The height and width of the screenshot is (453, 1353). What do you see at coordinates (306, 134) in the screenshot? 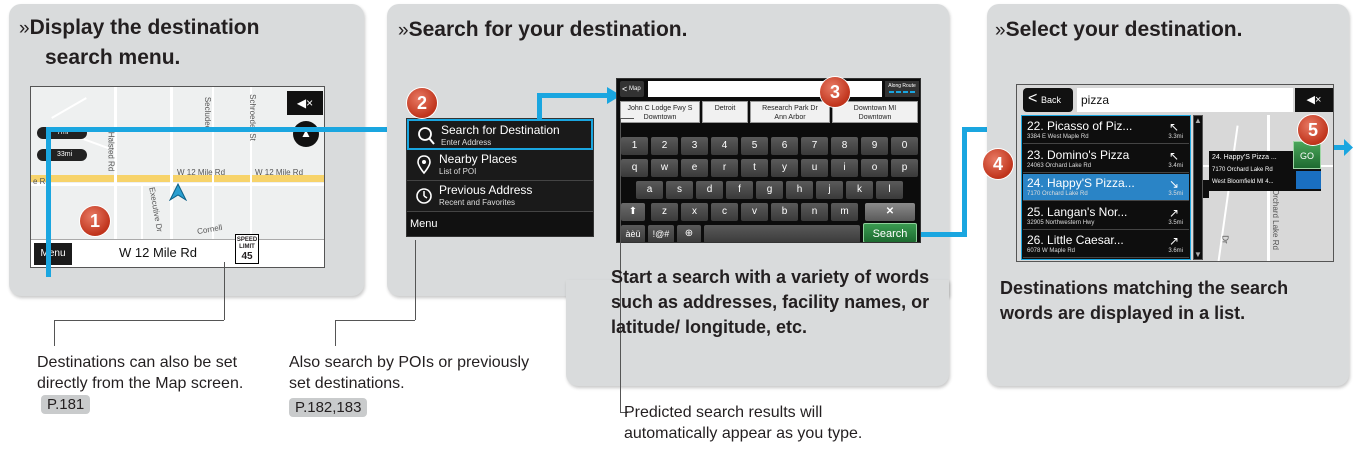
I see `compass-icon: ▲` at bounding box center [306, 134].